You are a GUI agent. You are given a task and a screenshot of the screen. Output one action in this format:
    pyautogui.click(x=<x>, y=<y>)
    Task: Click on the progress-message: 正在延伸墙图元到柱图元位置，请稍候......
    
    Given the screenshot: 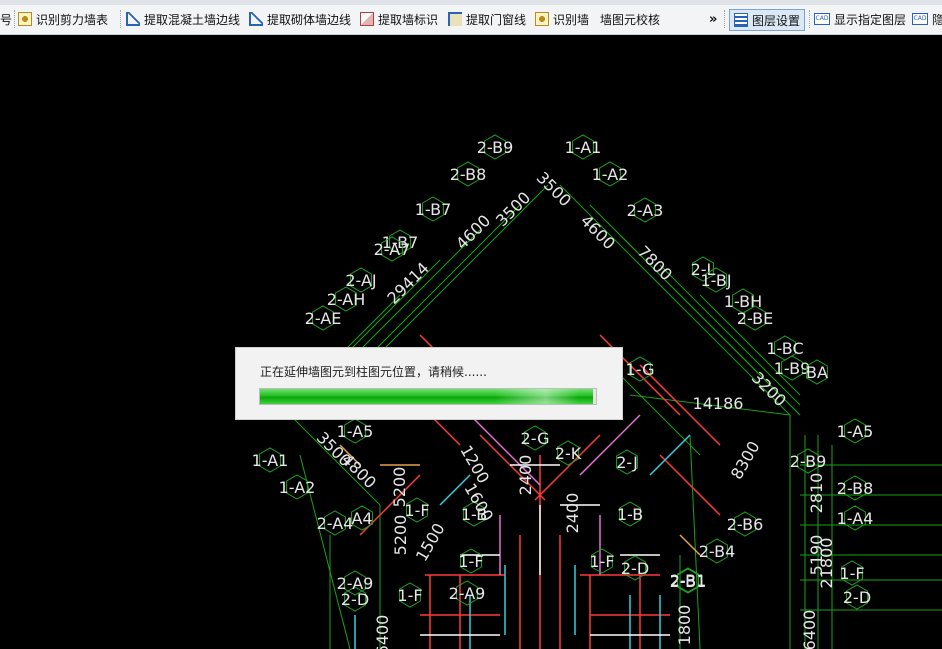 What is the action you would take?
    pyautogui.click(x=373, y=372)
    